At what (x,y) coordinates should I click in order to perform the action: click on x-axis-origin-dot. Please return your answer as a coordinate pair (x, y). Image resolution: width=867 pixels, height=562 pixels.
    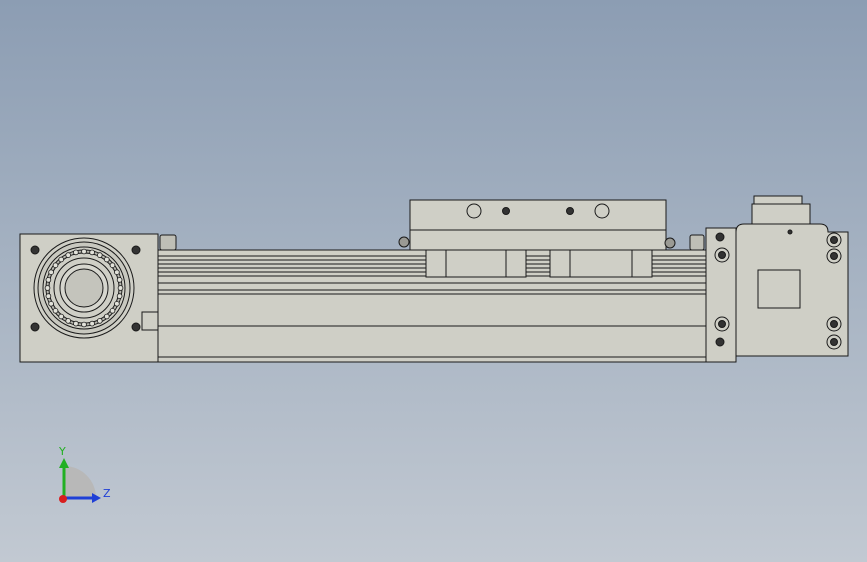
    Looking at the image, I should click on (63, 499).